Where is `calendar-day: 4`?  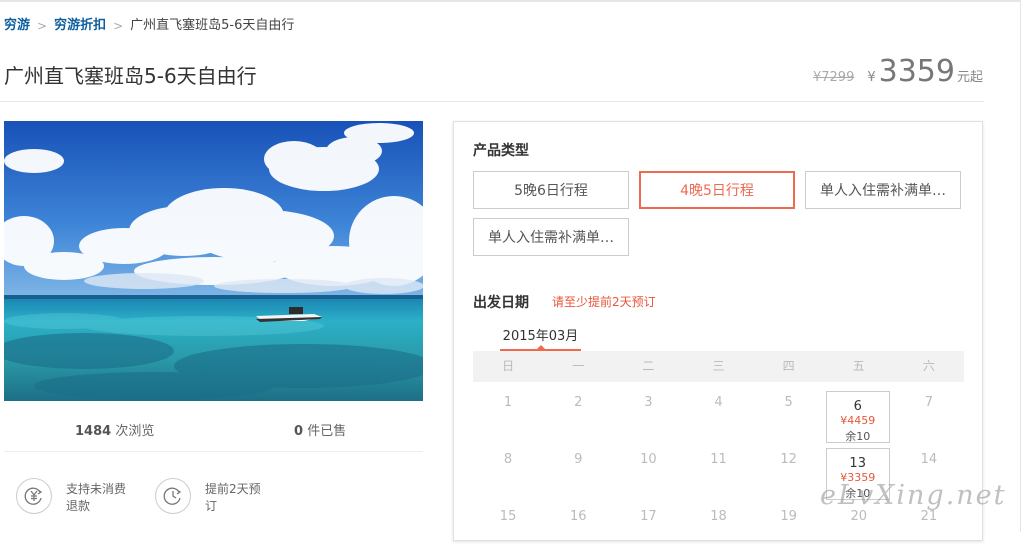
calendar-day: 4 is located at coordinates (718, 415).